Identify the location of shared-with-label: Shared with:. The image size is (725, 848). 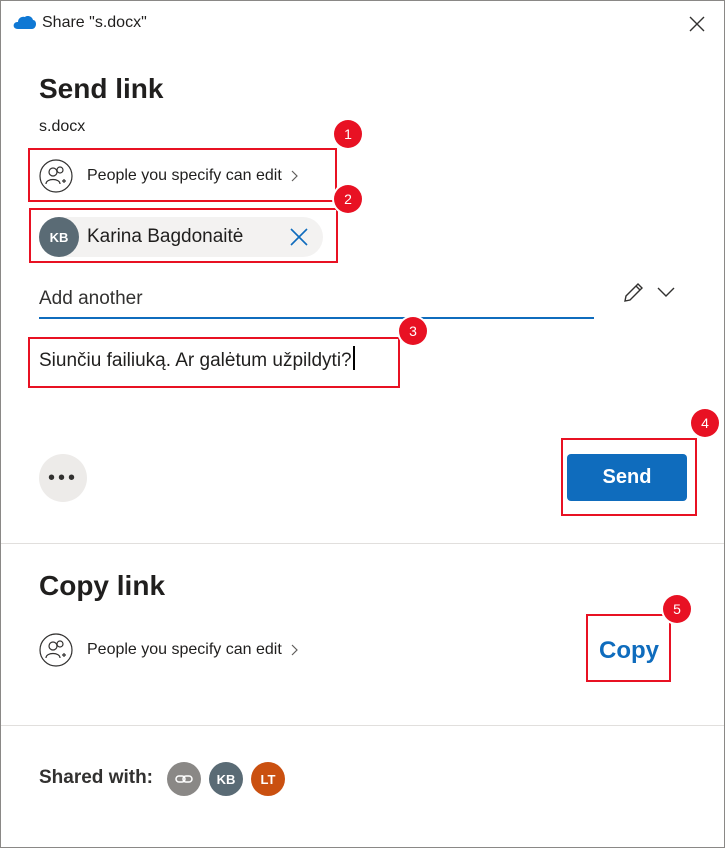
(96, 777).